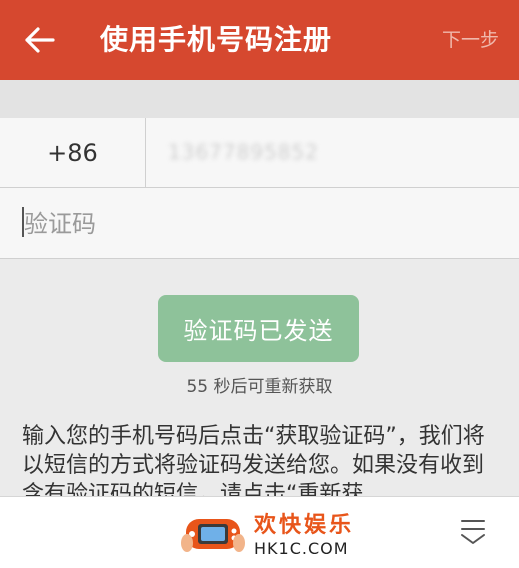 Image resolution: width=519 pixels, height=568 pixels. What do you see at coordinates (470, 40) in the screenshot?
I see `next-step-button: 下一步` at bounding box center [470, 40].